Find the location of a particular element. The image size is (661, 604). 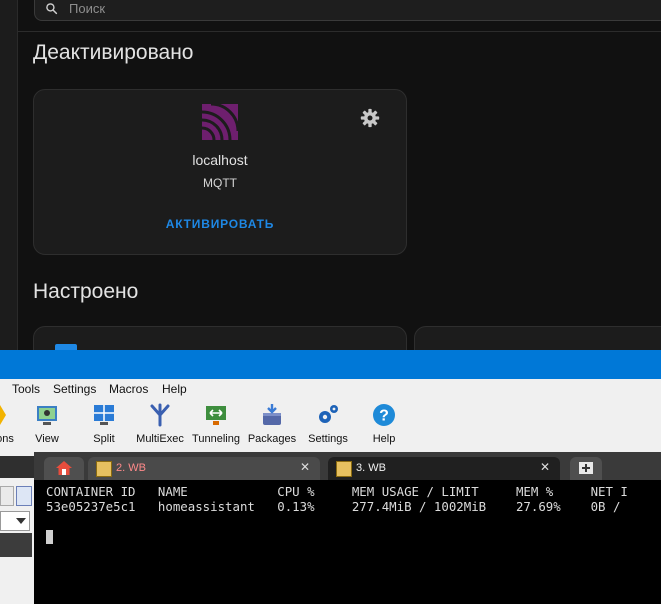

side-panel is located at coordinates (17, 528).